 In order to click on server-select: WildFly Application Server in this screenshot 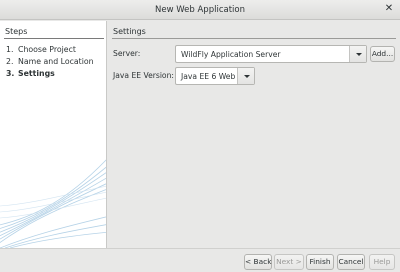, I will do `click(271, 54)`.